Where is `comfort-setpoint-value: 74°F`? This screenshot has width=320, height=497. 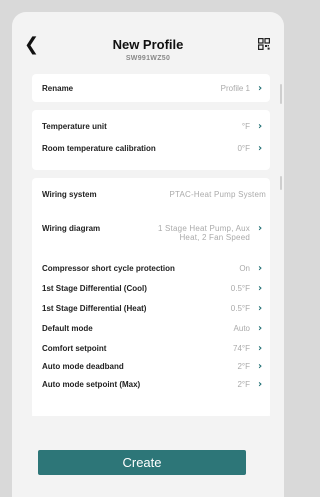
comfort-setpoint-value: 74°F is located at coordinates (241, 348).